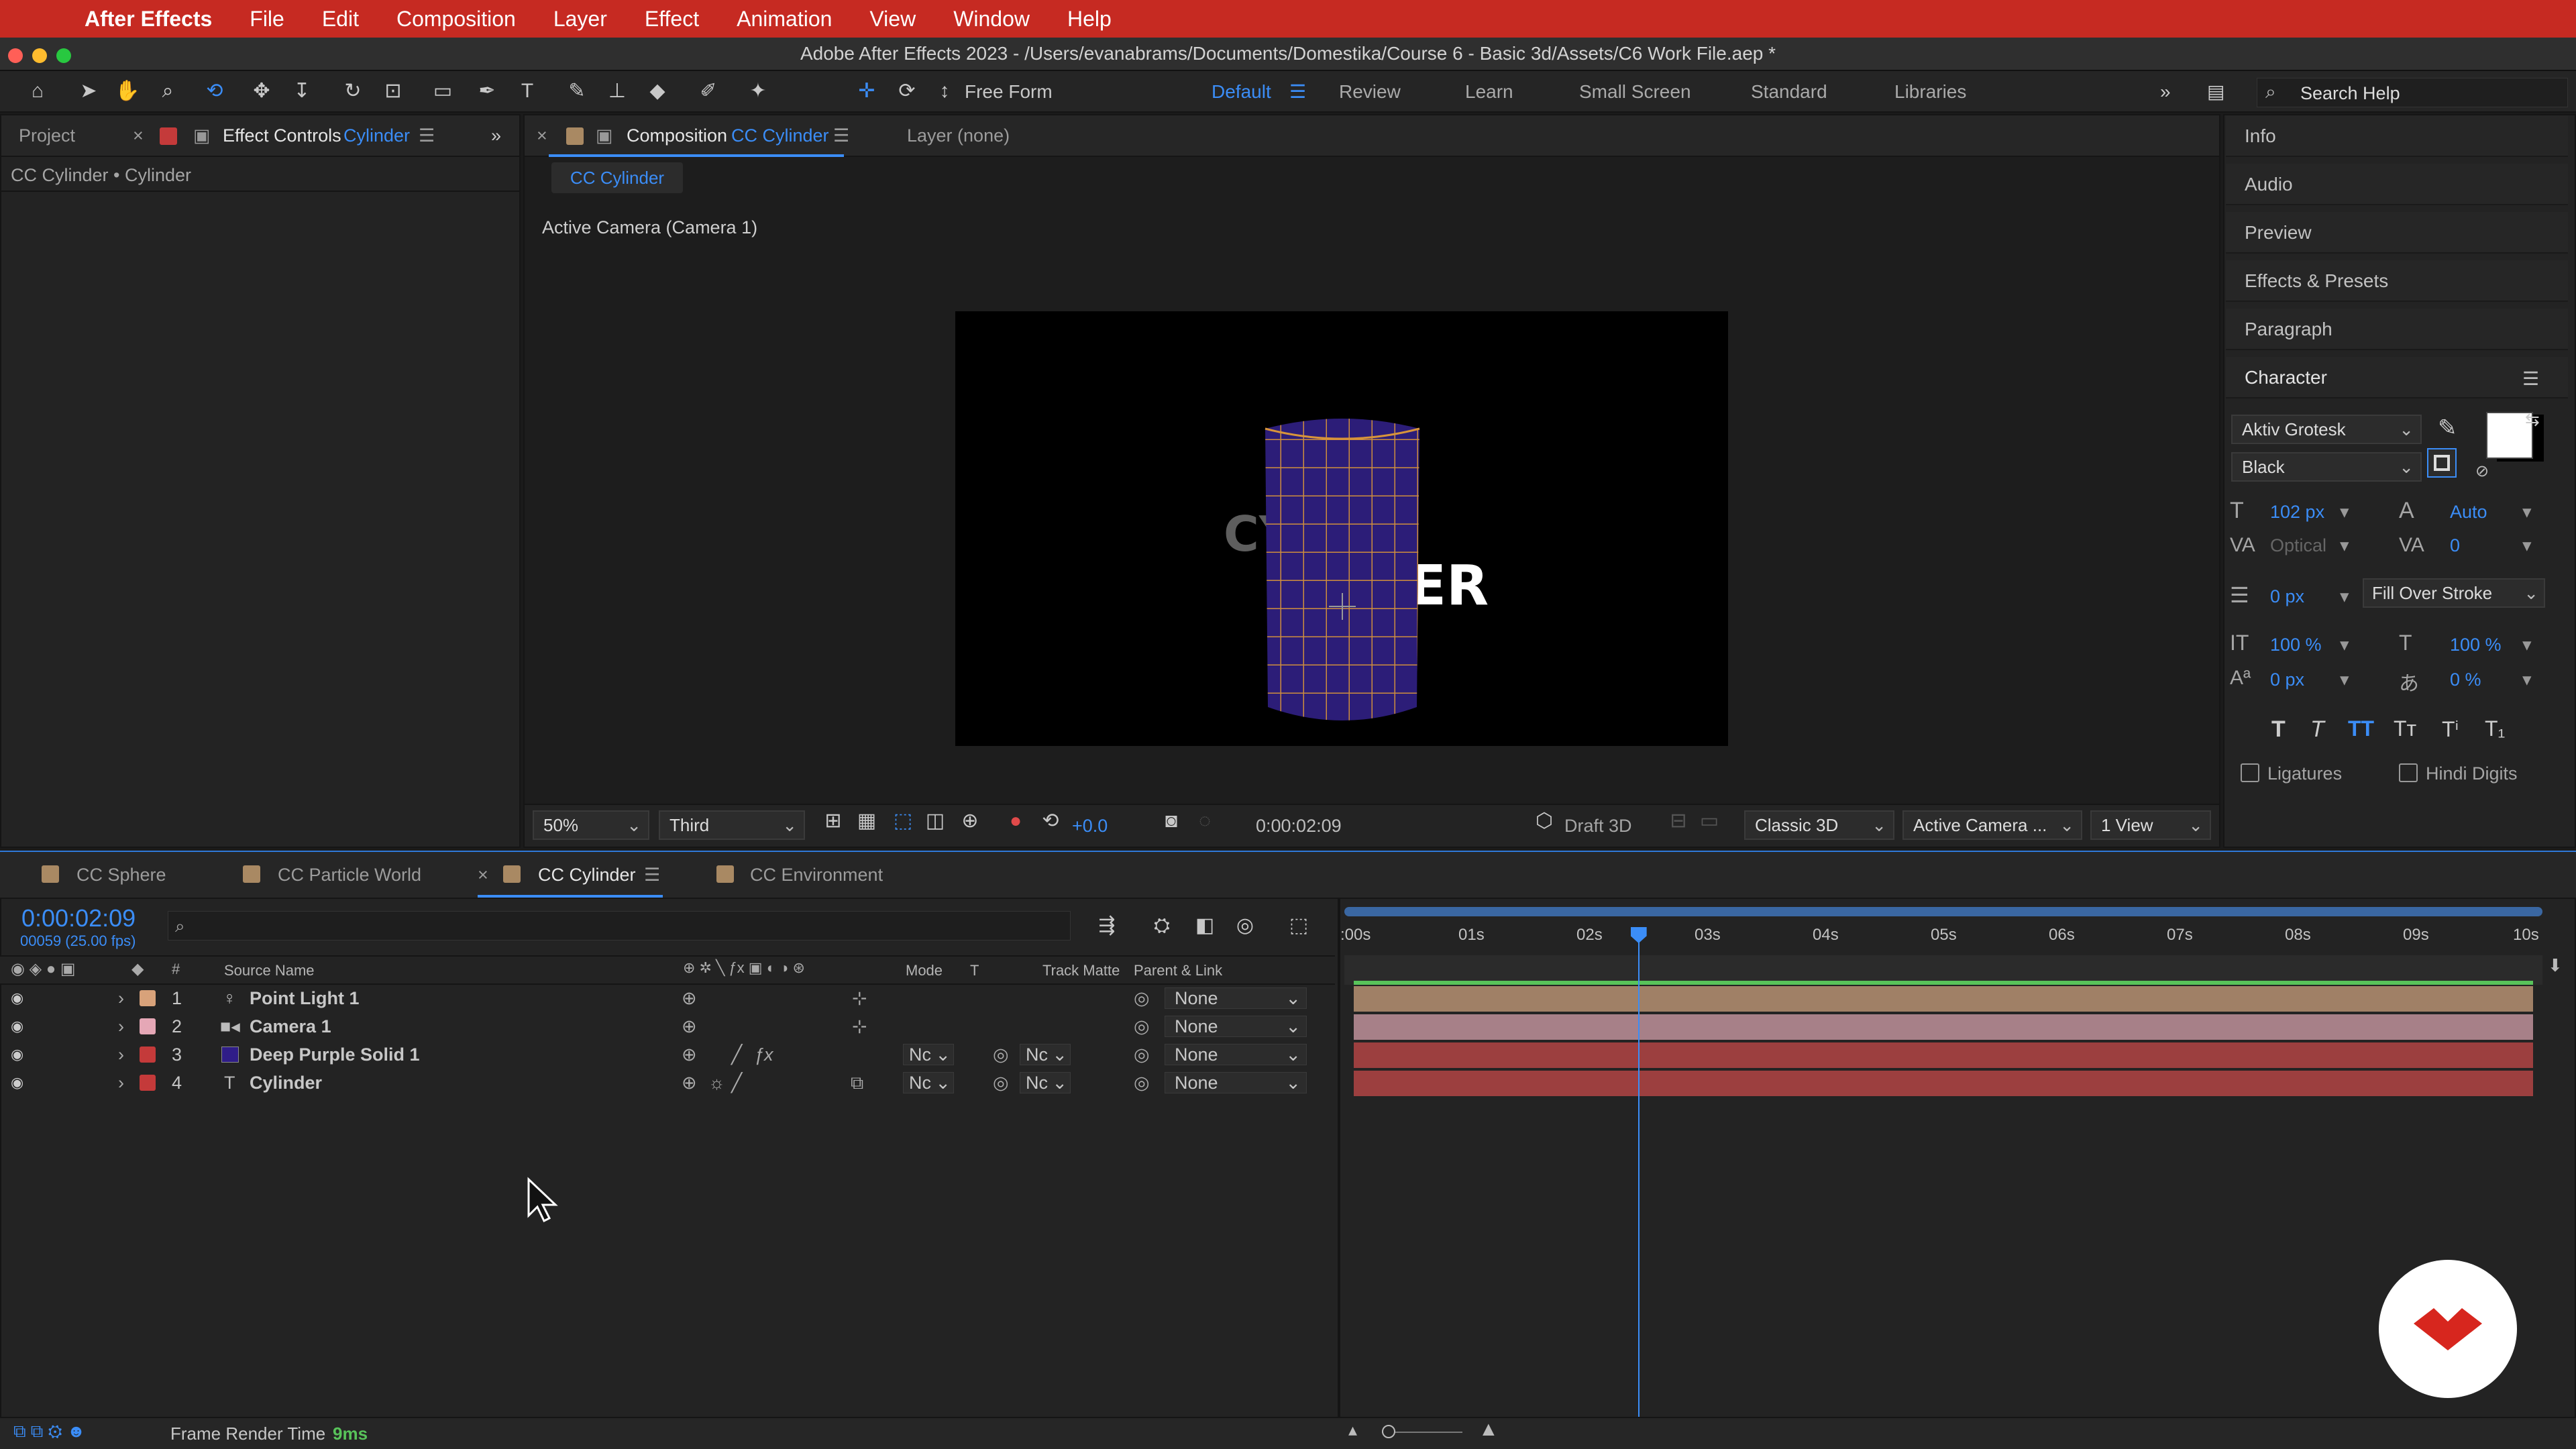 This screenshot has height=1449, width=2576. Describe the element at coordinates (841, 135) in the screenshot. I see `comp-panel-menu-icon: ☰` at that location.